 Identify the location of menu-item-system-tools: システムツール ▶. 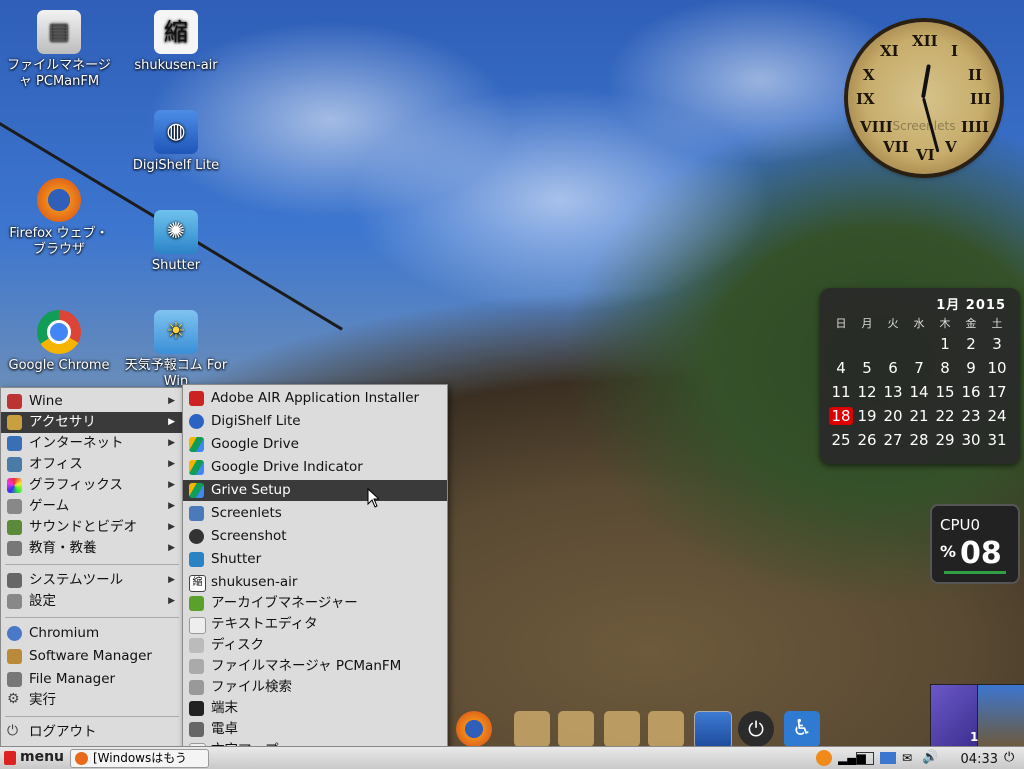
(92, 580).